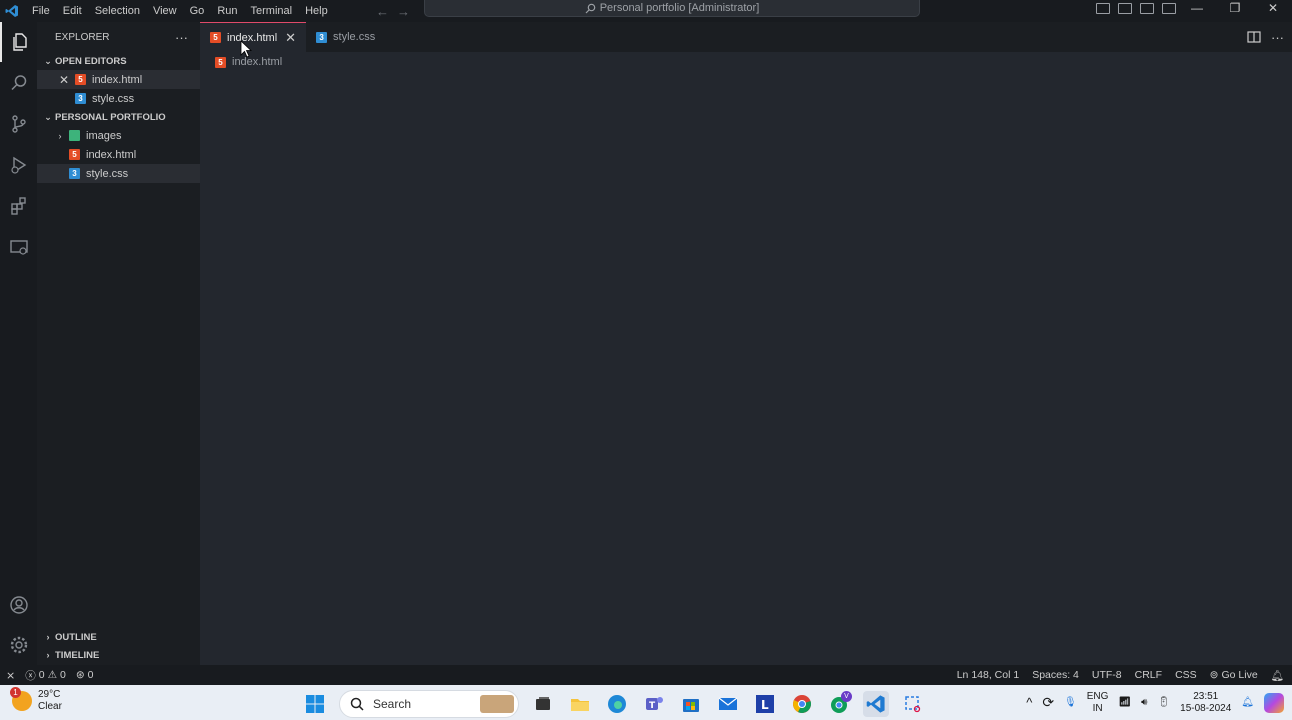 The height and width of the screenshot is (720, 1292). Describe the element at coordinates (1247, 702) in the screenshot. I see `notification-bell-icon: 🔔︎` at that location.